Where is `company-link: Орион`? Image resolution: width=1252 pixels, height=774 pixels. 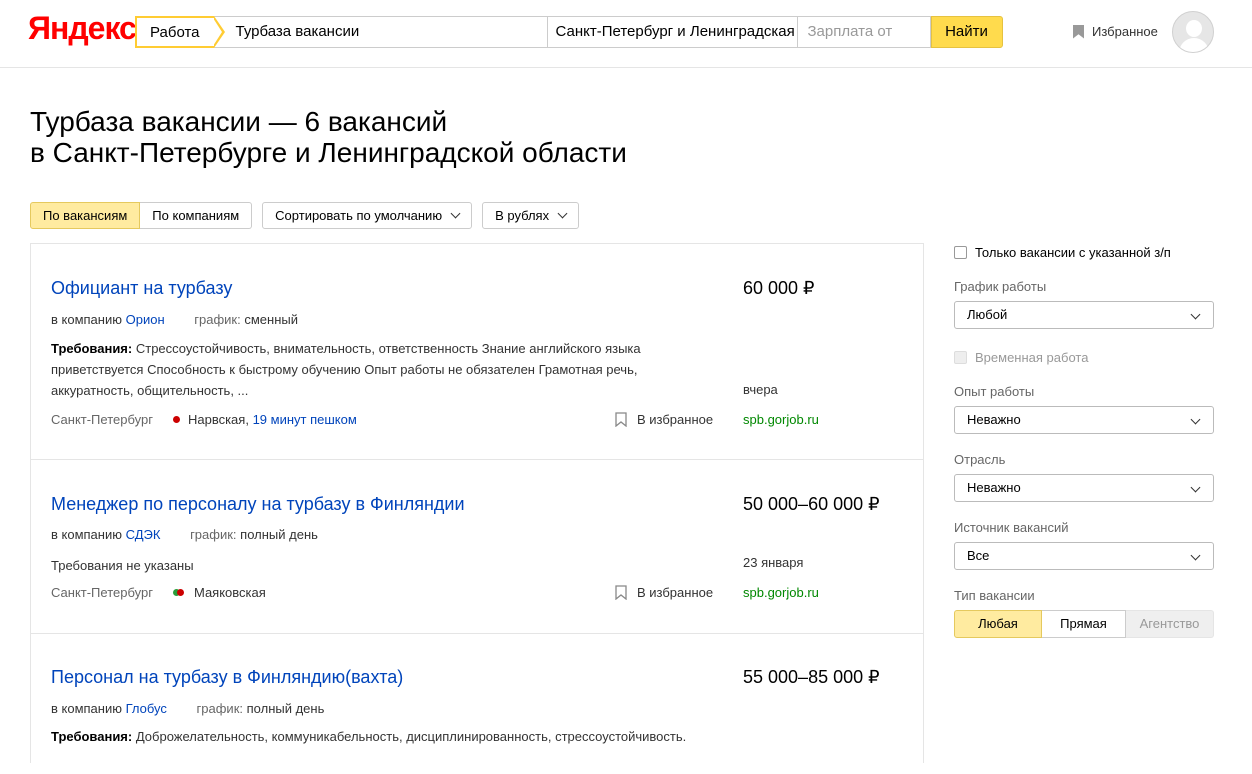 company-link: Орион is located at coordinates (145, 319).